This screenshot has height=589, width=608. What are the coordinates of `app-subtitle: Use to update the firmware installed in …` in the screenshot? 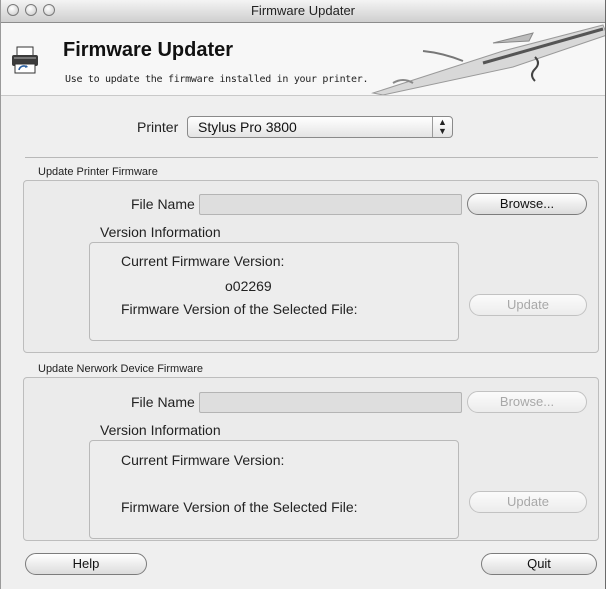 It's located at (217, 79).